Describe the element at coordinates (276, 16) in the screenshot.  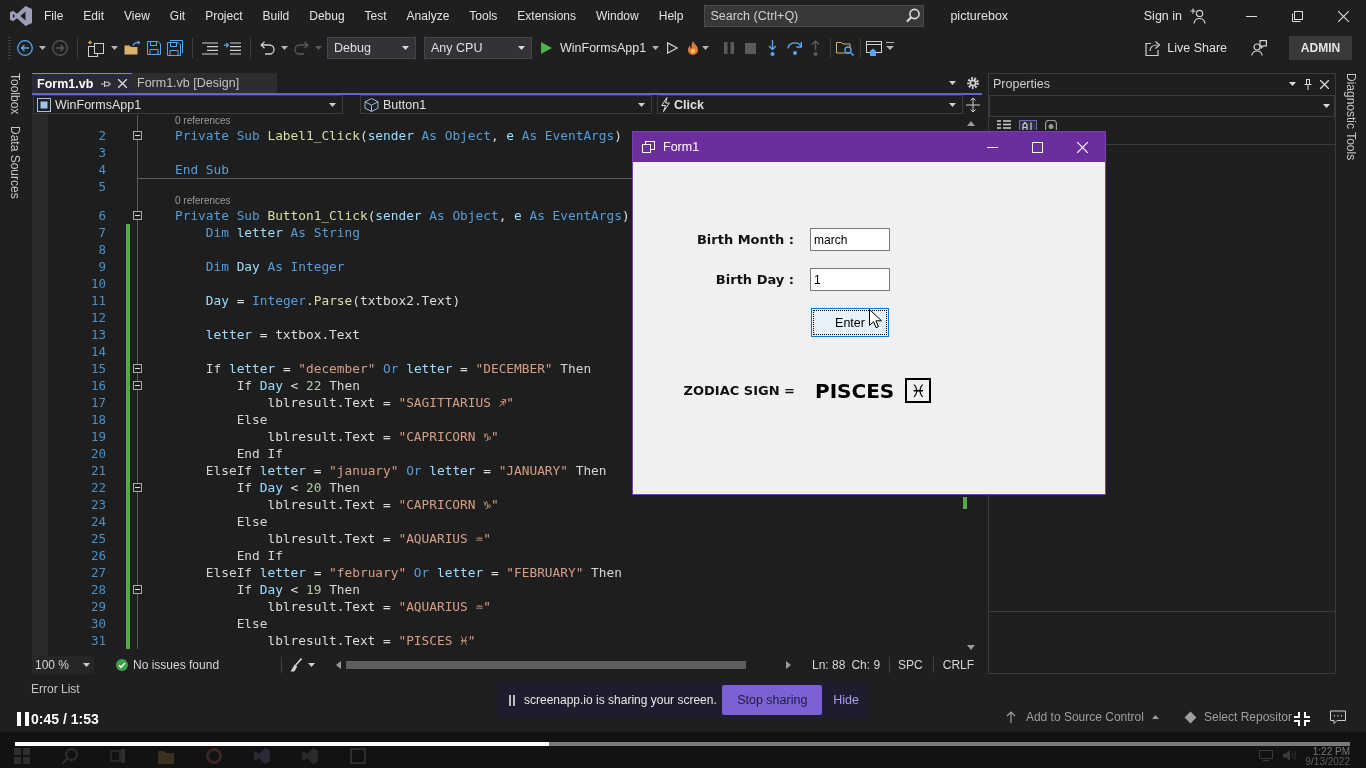
I see `menu-item: Build` at that location.